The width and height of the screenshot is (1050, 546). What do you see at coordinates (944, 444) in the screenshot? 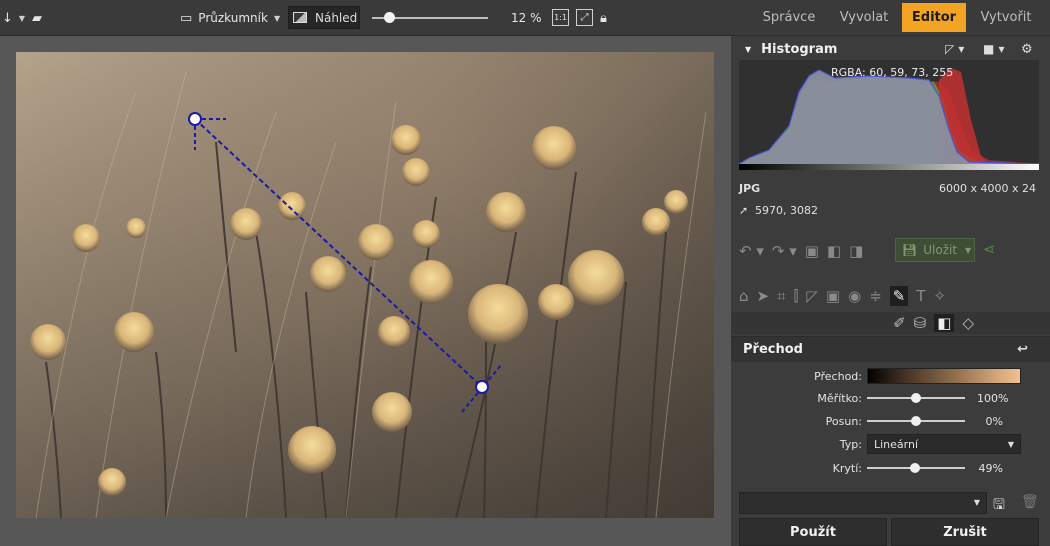
I see `type-select: Lineární ▼` at bounding box center [944, 444].